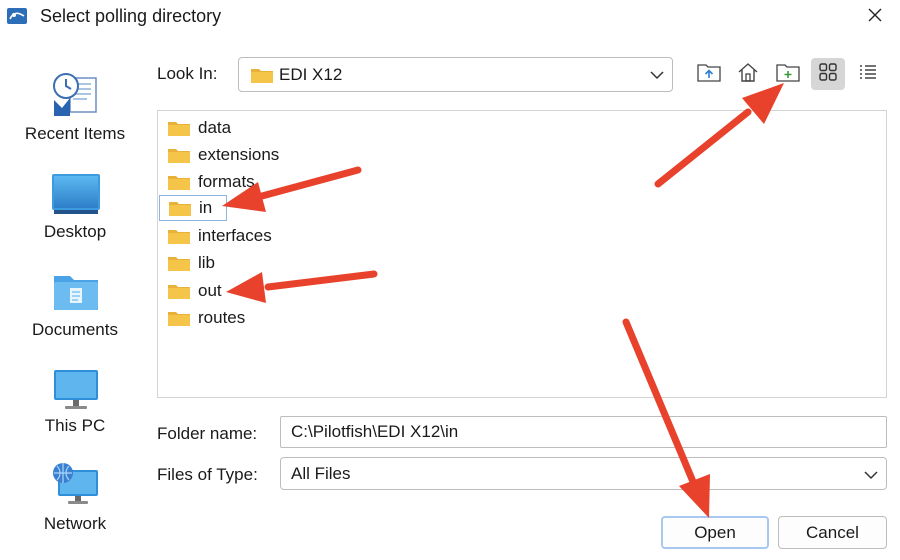 The width and height of the screenshot is (900, 560). What do you see at coordinates (76, 295) in the screenshot?
I see `documents-folder-icon` at bounding box center [76, 295].